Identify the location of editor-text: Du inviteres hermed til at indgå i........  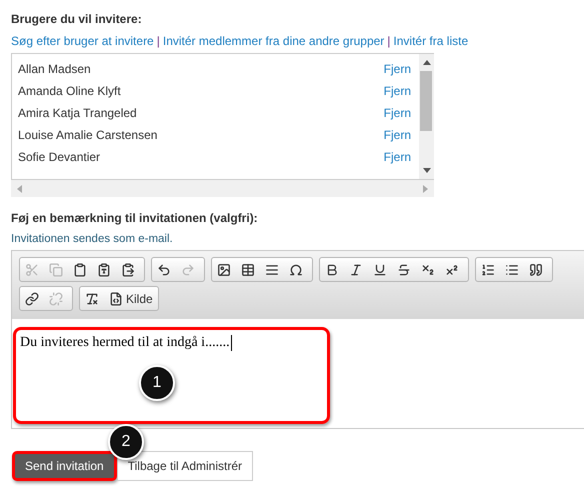
(126, 343).